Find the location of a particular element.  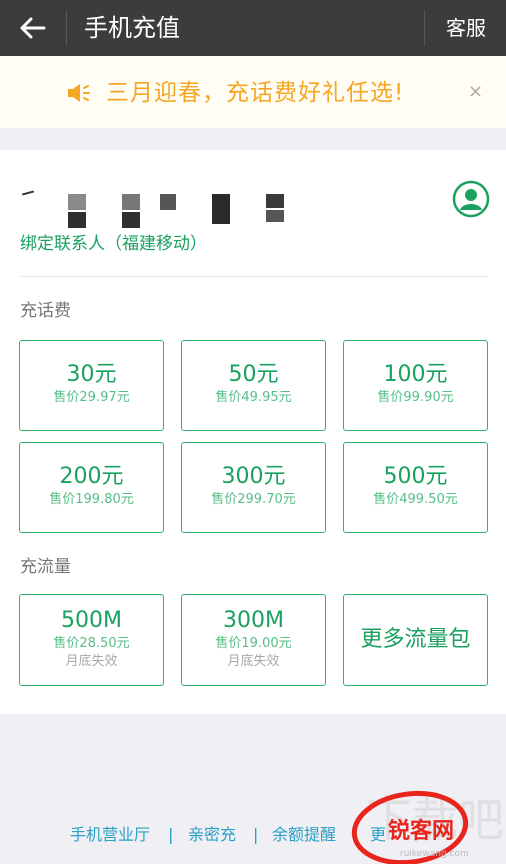

close-icon: × is located at coordinates (475, 92).